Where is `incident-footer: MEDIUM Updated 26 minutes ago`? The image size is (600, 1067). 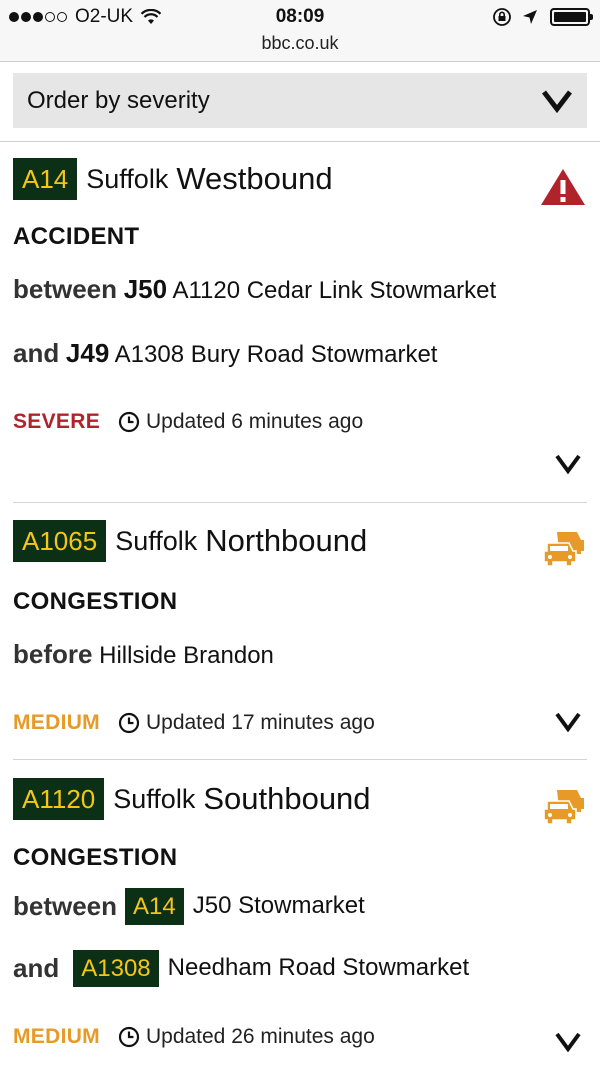
incident-footer: MEDIUM Updated 26 minutes ago is located at coordinates (300, 1037).